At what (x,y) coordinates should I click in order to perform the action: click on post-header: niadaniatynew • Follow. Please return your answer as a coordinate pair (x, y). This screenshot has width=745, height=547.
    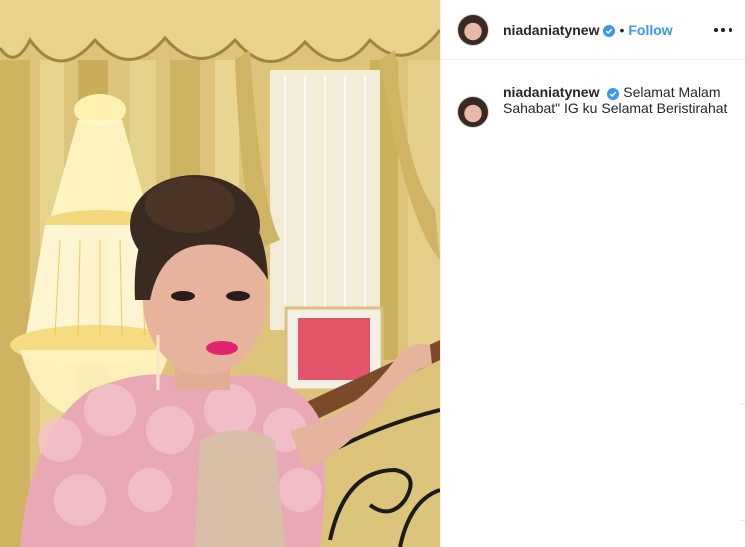
    Looking at the image, I should click on (593, 30).